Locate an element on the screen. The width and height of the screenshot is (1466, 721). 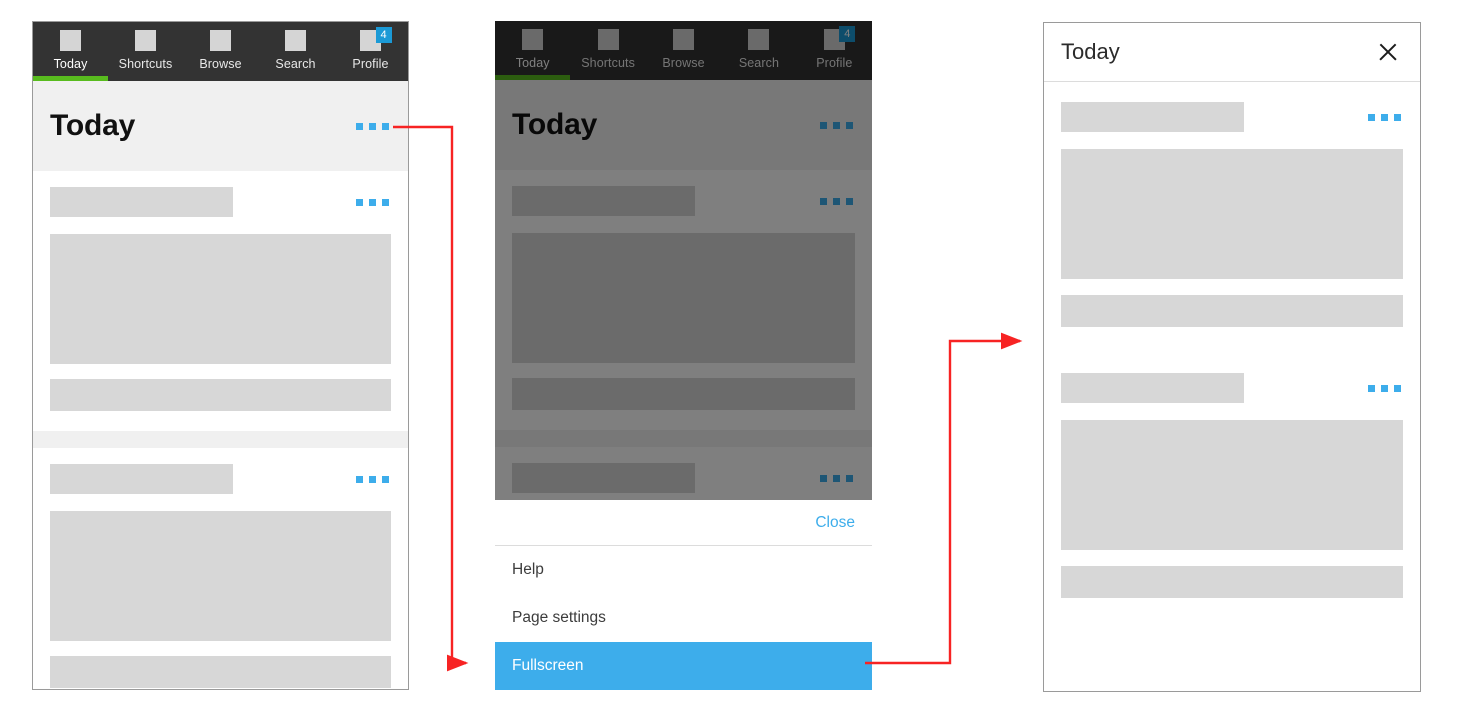
action-sheet: Close Help Page settings Fullscreen is located at coordinates (683, 595).